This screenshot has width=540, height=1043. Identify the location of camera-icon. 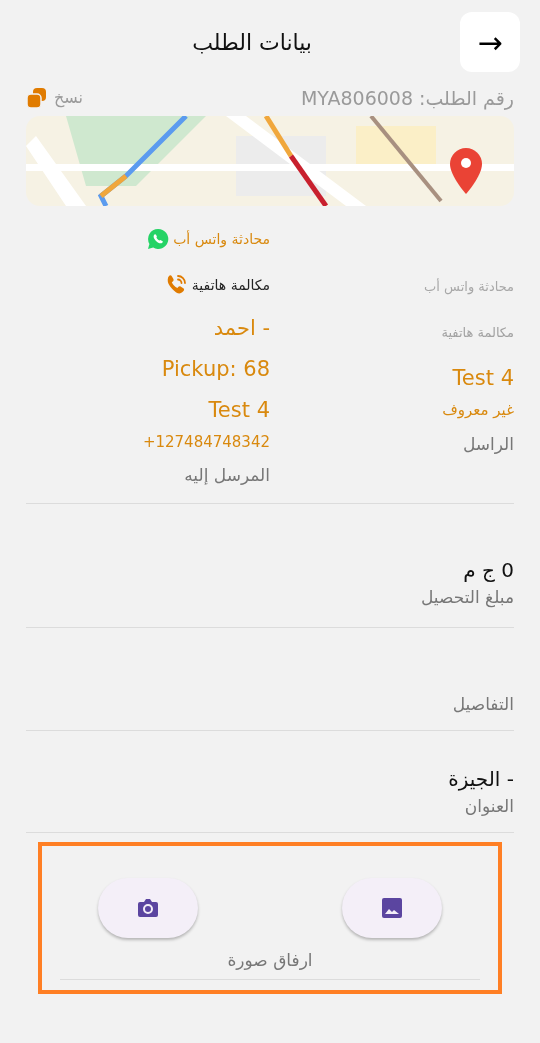
(148, 907).